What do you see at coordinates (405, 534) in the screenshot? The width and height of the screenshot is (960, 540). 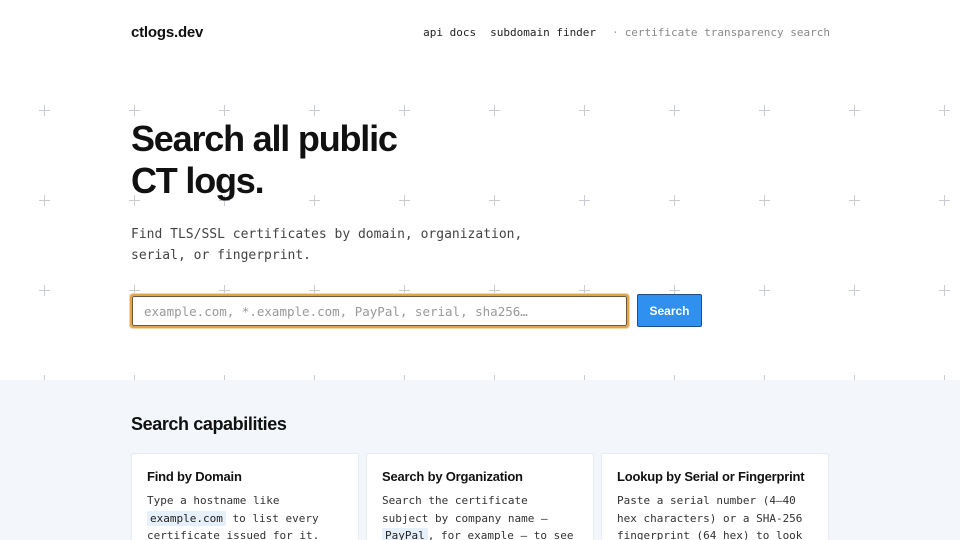 I see `card-code-example: PayPal` at bounding box center [405, 534].